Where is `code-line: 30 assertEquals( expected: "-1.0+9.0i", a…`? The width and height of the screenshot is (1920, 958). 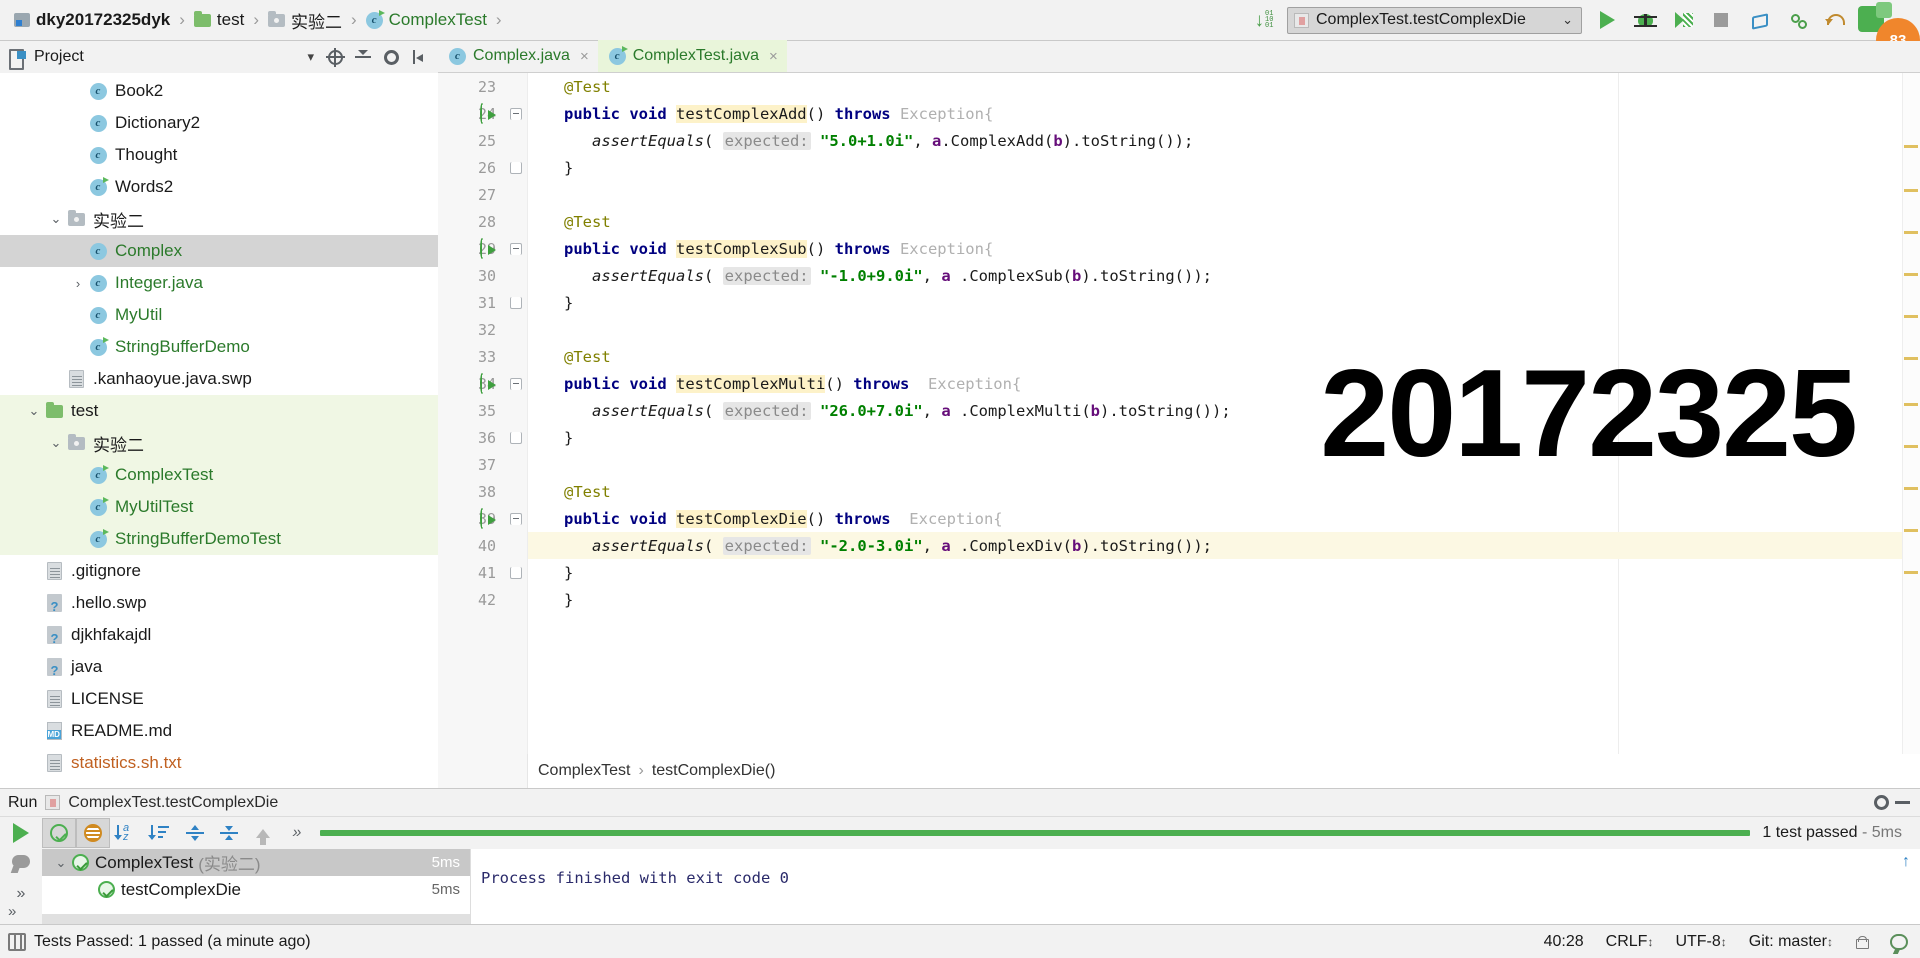 code-line: 30 assertEquals( expected: "-1.0+9.0i", a… is located at coordinates (1199, 275).